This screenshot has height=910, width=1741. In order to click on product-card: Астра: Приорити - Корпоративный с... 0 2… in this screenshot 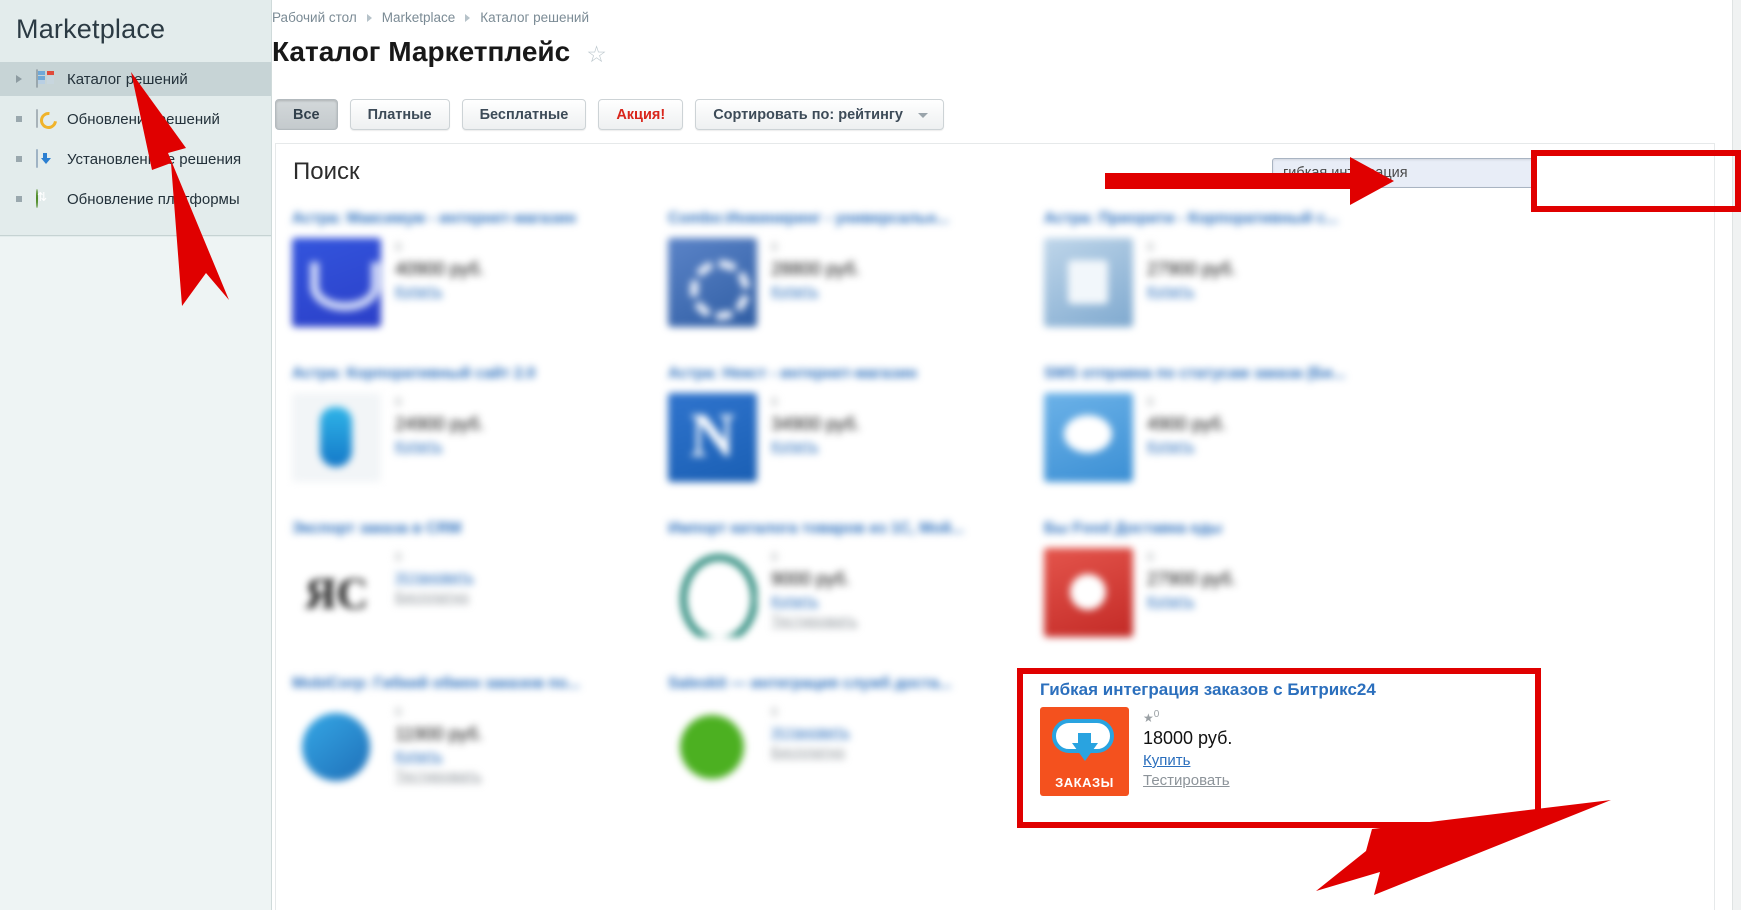, I will do `click(1232, 287)`.